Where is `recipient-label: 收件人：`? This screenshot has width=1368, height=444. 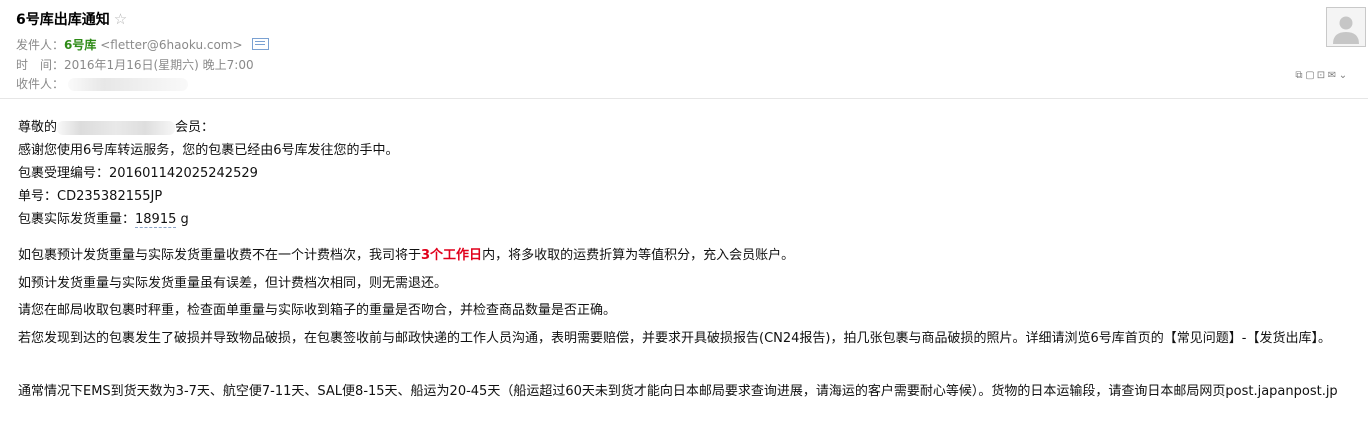 recipient-label: 收件人： is located at coordinates (40, 84).